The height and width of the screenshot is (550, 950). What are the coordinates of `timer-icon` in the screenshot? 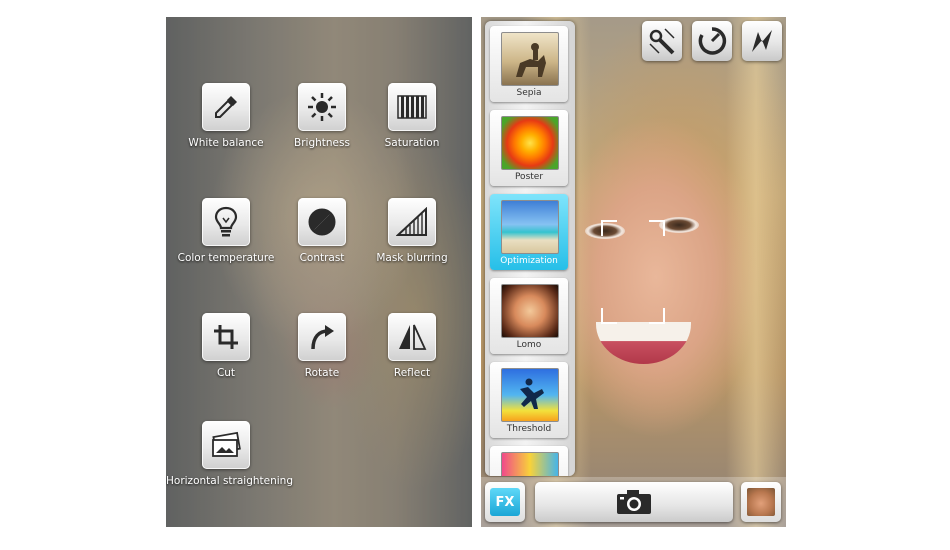 It's located at (712, 41).